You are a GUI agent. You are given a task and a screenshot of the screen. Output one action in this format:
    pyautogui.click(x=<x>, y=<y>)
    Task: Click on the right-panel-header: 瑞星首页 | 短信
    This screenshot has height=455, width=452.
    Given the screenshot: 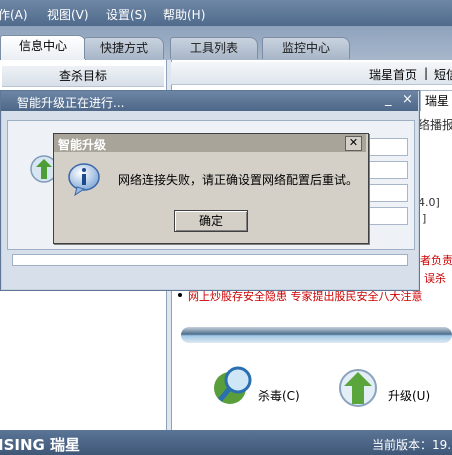 What is the action you would take?
    pyautogui.click(x=311, y=73)
    